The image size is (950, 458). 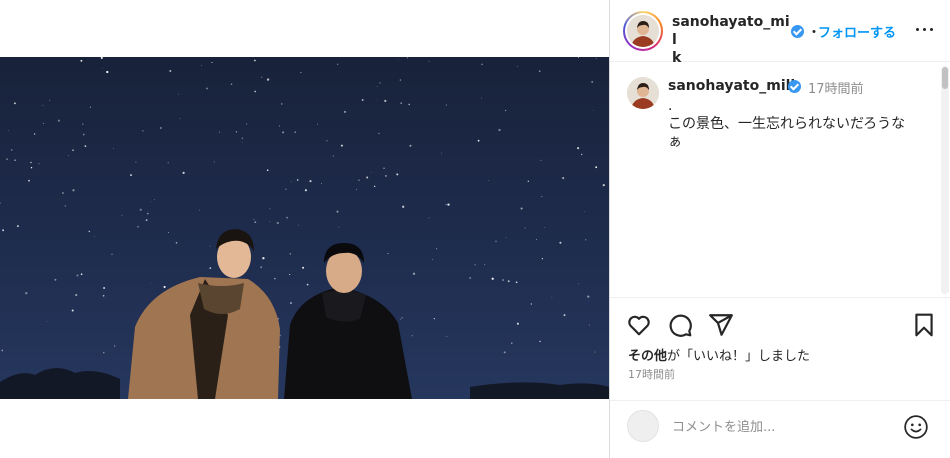 I want to click on viewer-avatar, so click(x=643, y=426).